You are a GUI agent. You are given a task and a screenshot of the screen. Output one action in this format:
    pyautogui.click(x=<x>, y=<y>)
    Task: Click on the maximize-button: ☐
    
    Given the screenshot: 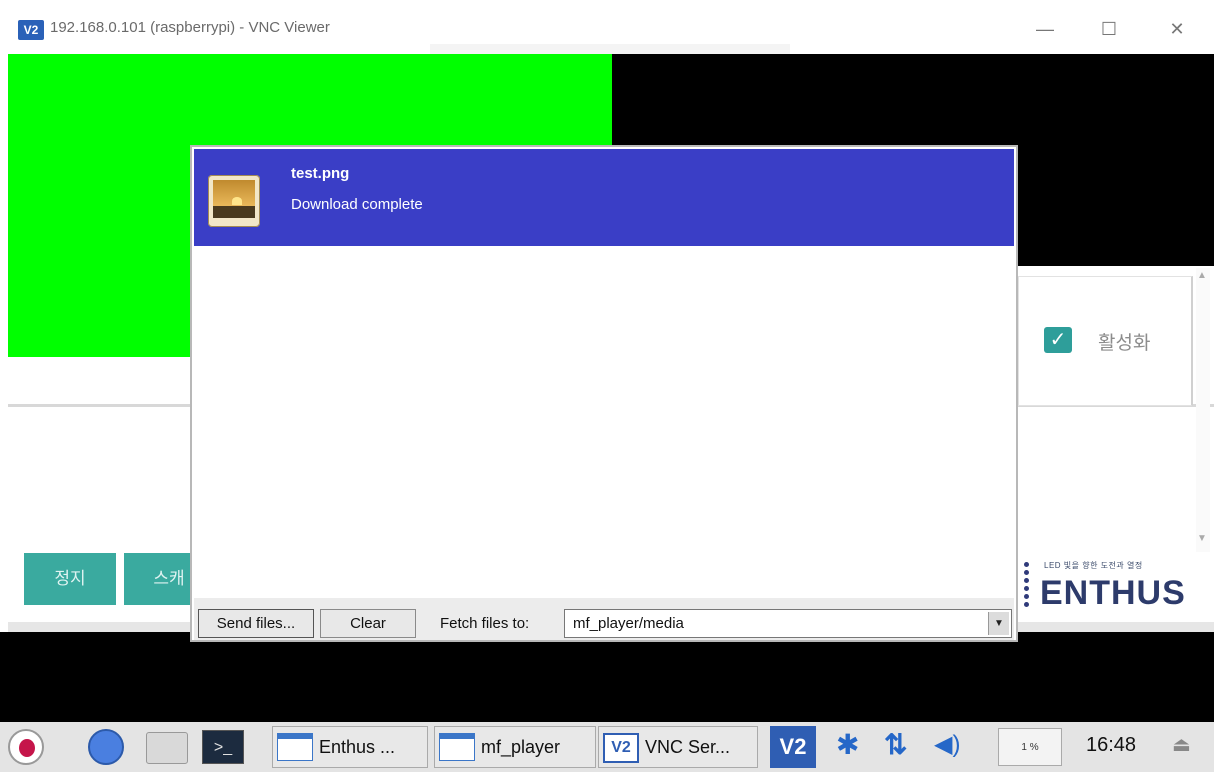 What is the action you would take?
    pyautogui.click(x=1109, y=29)
    